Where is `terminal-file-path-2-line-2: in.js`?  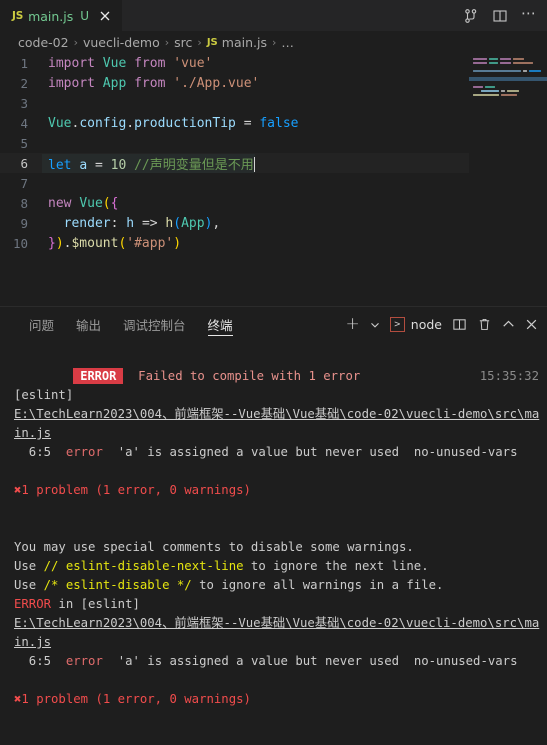
terminal-file-path-2-line-2: in.js is located at coordinates (280, 642).